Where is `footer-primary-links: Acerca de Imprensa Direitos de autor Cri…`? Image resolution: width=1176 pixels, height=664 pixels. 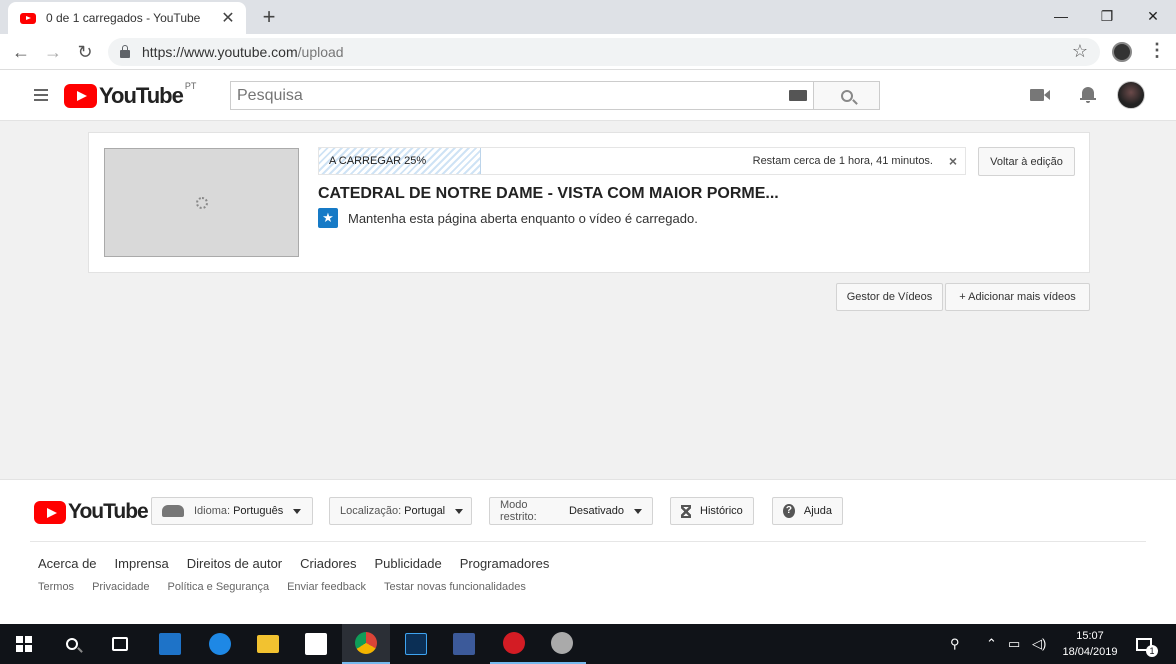 footer-primary-links: Acerca de Imprensa Direitos de autor Cri… is located at coordinates (302, 563).